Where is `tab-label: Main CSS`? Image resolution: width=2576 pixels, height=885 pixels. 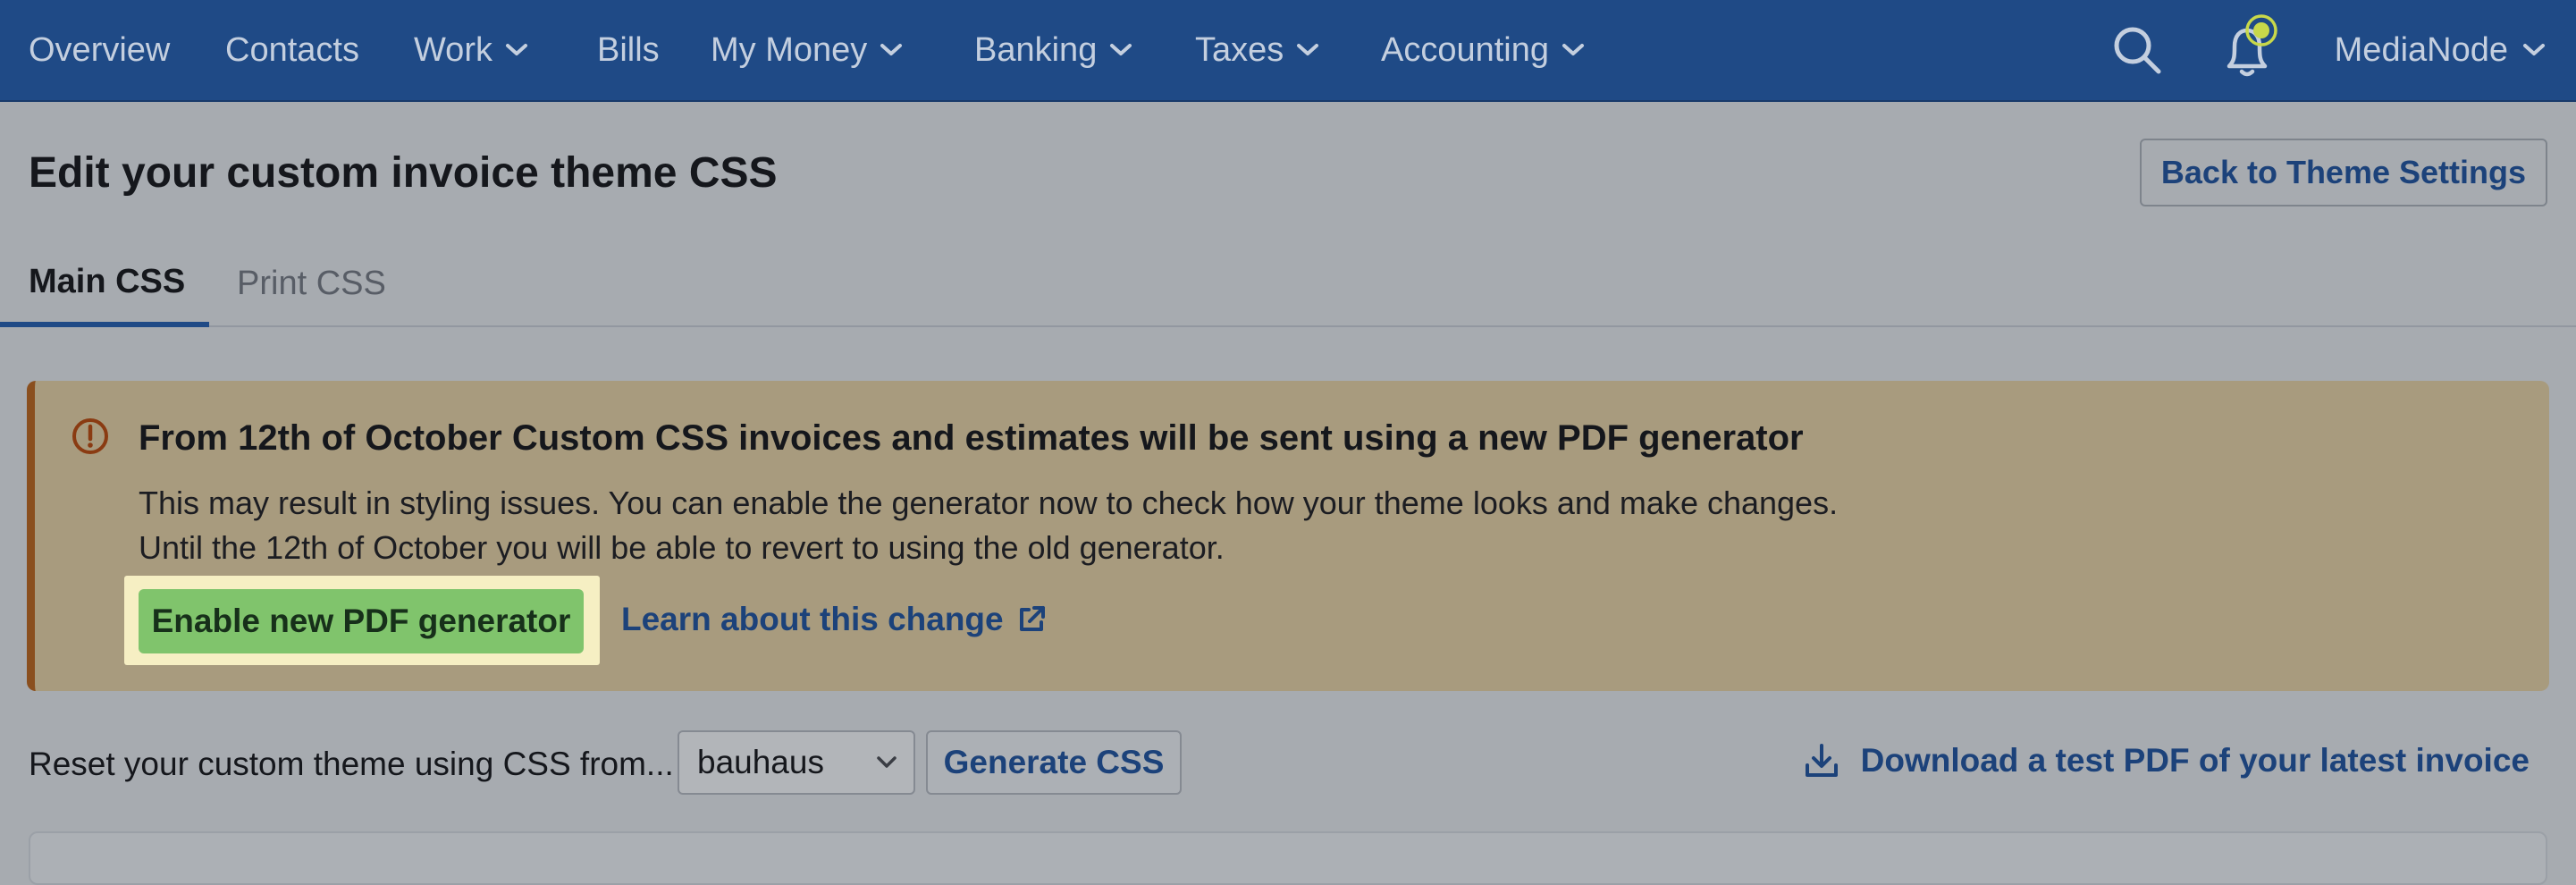 tab-label: Main CSS is located at coordinates (108, 281).